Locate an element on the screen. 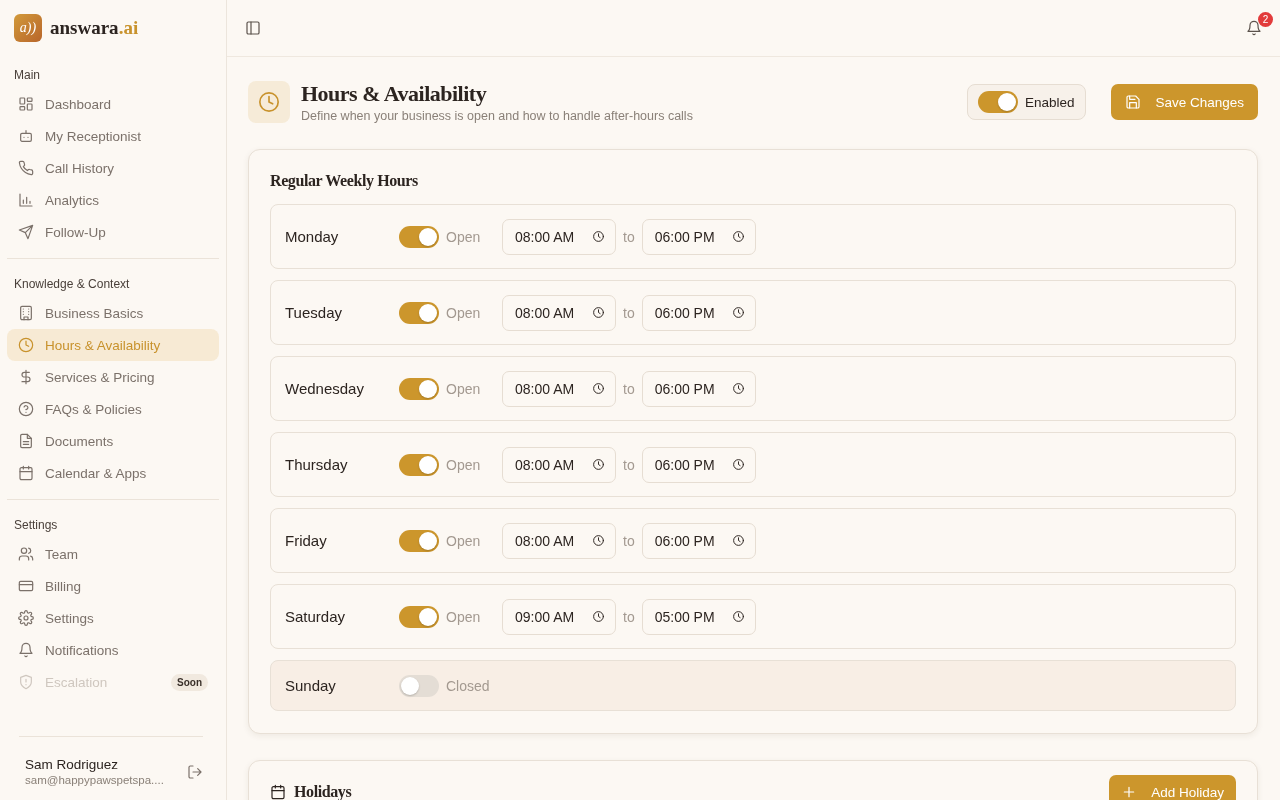 Image resolution: width=1280 pixels, height=800 pixels. status-label: Closed is located at coordinates (468, 685).